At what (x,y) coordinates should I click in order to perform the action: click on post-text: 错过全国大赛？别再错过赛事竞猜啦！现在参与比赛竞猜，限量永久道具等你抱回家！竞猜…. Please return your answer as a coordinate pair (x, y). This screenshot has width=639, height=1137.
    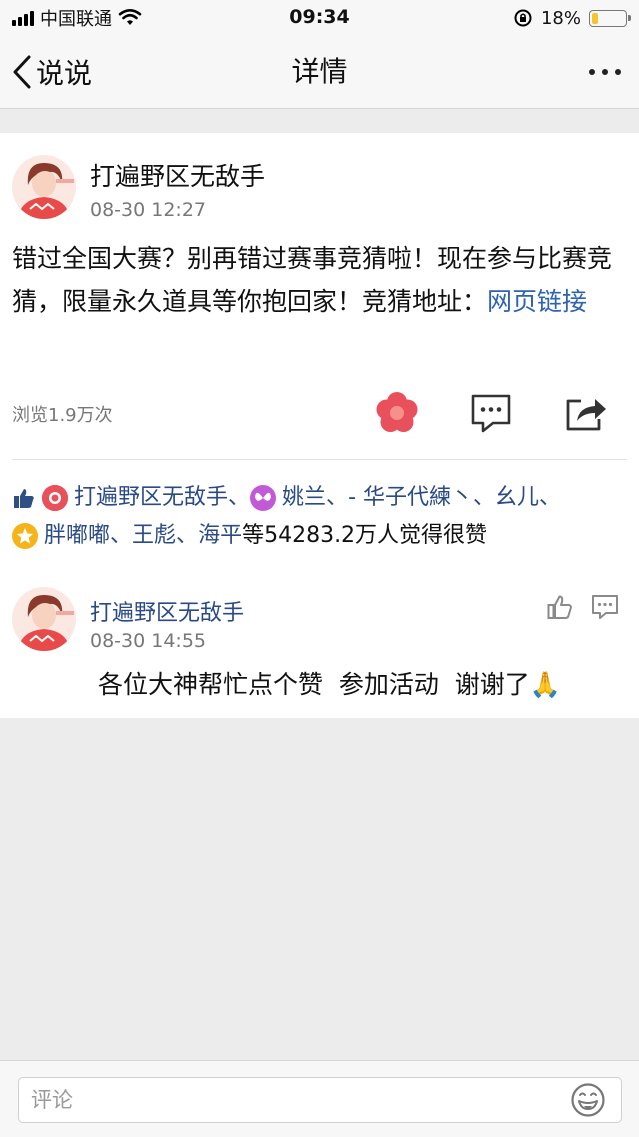
    Looking at the image, I should click on (321, 280).